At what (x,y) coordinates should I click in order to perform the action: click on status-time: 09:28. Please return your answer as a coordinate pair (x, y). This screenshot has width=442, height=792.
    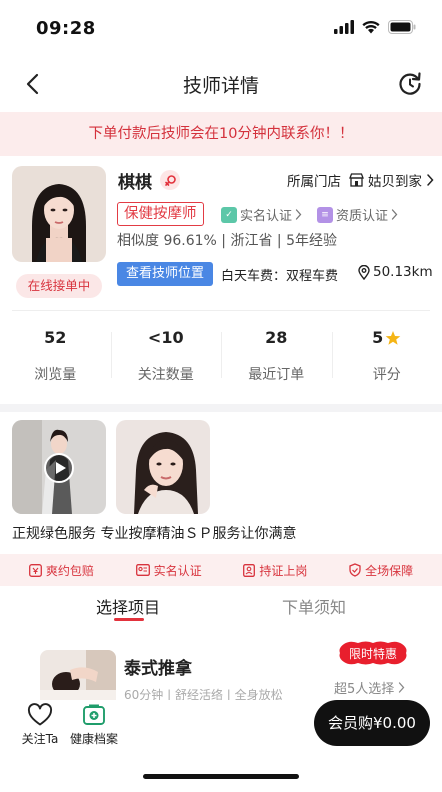
    Looking at the image, I should click on (66, 28).